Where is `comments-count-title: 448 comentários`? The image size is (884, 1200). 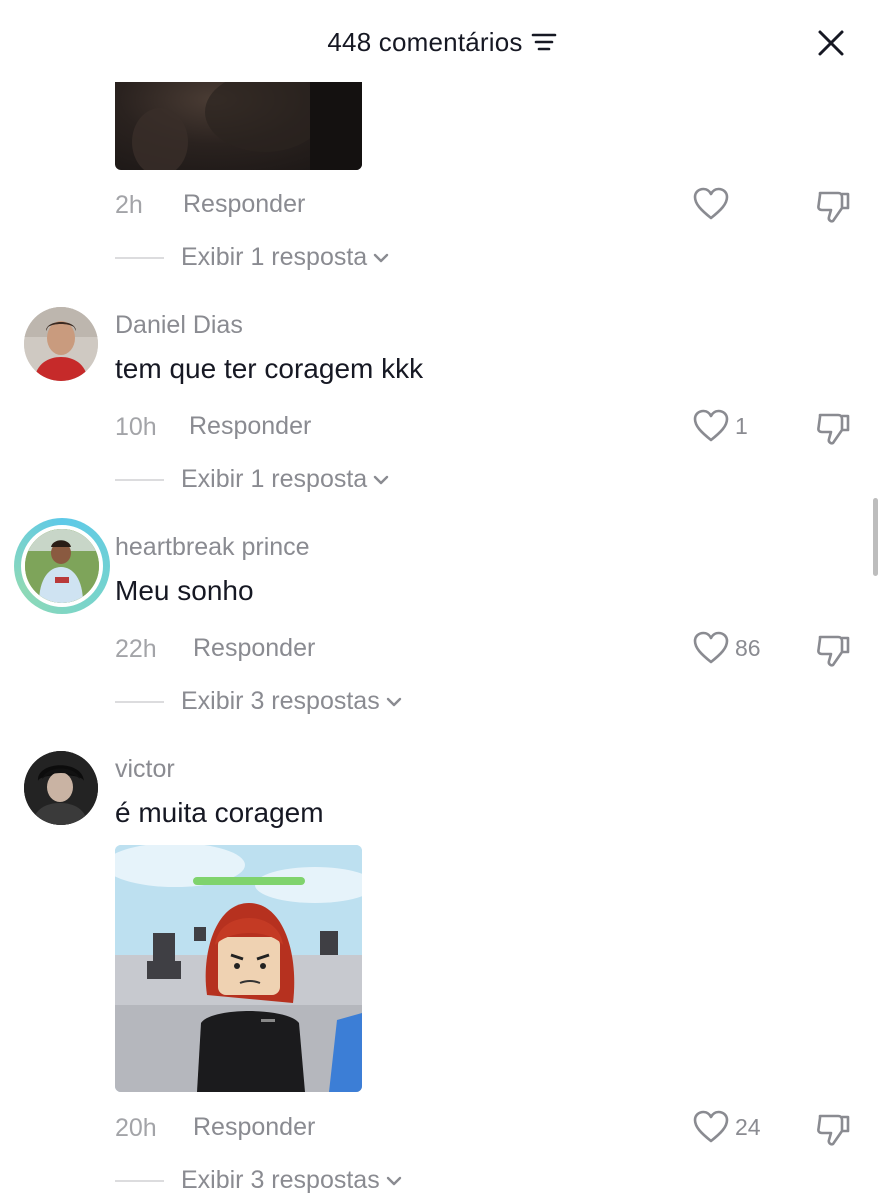
comments-count-title: 448 comentários is located at coordinates (425, 41).